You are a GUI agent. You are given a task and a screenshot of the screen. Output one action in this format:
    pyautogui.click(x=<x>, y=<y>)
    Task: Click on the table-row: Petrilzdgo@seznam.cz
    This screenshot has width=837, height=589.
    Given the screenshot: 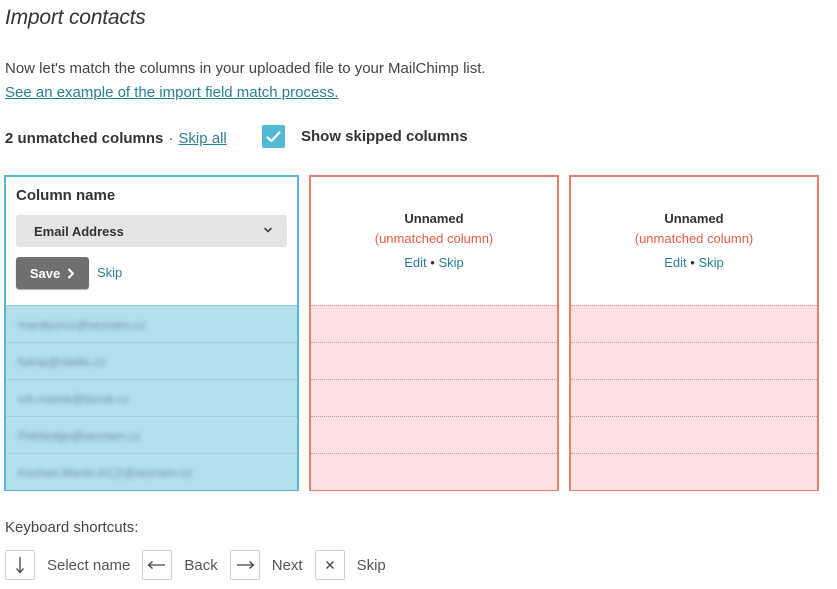 What is the action you would take?
    pyautogui.click(x=151, y=434)
    